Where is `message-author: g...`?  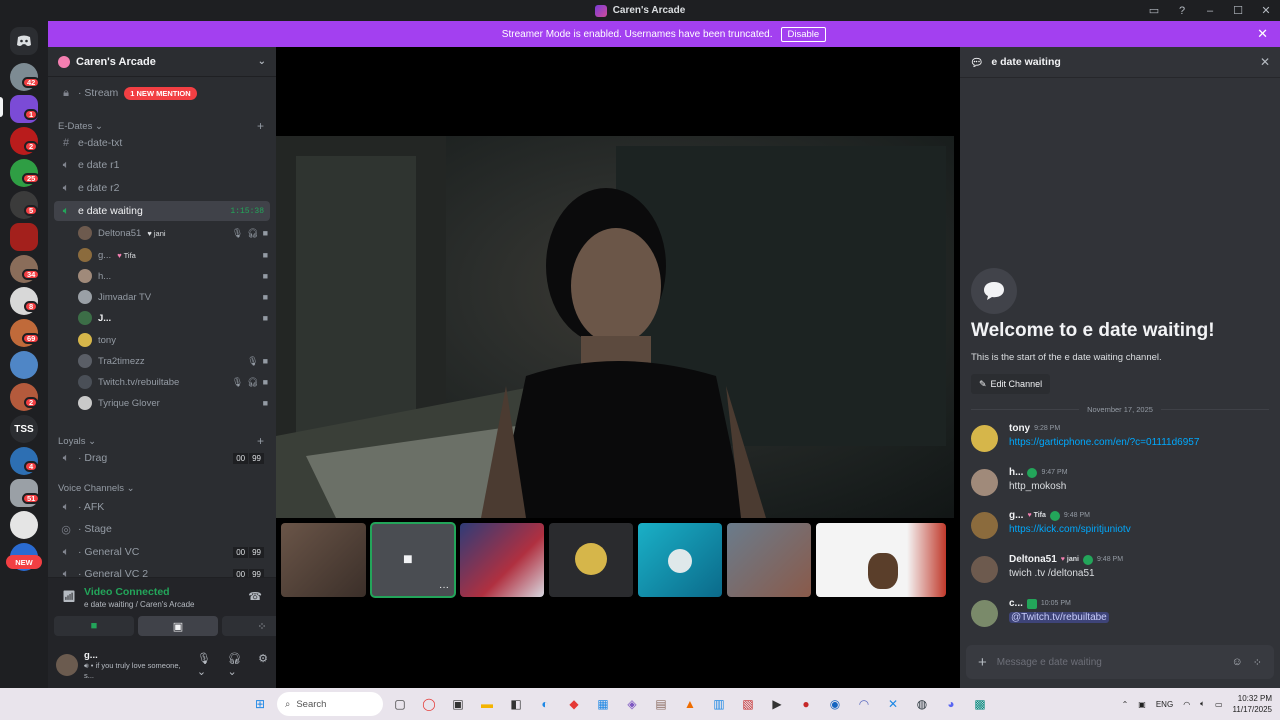
message-author: g... is located at coordinates (1016, 515).